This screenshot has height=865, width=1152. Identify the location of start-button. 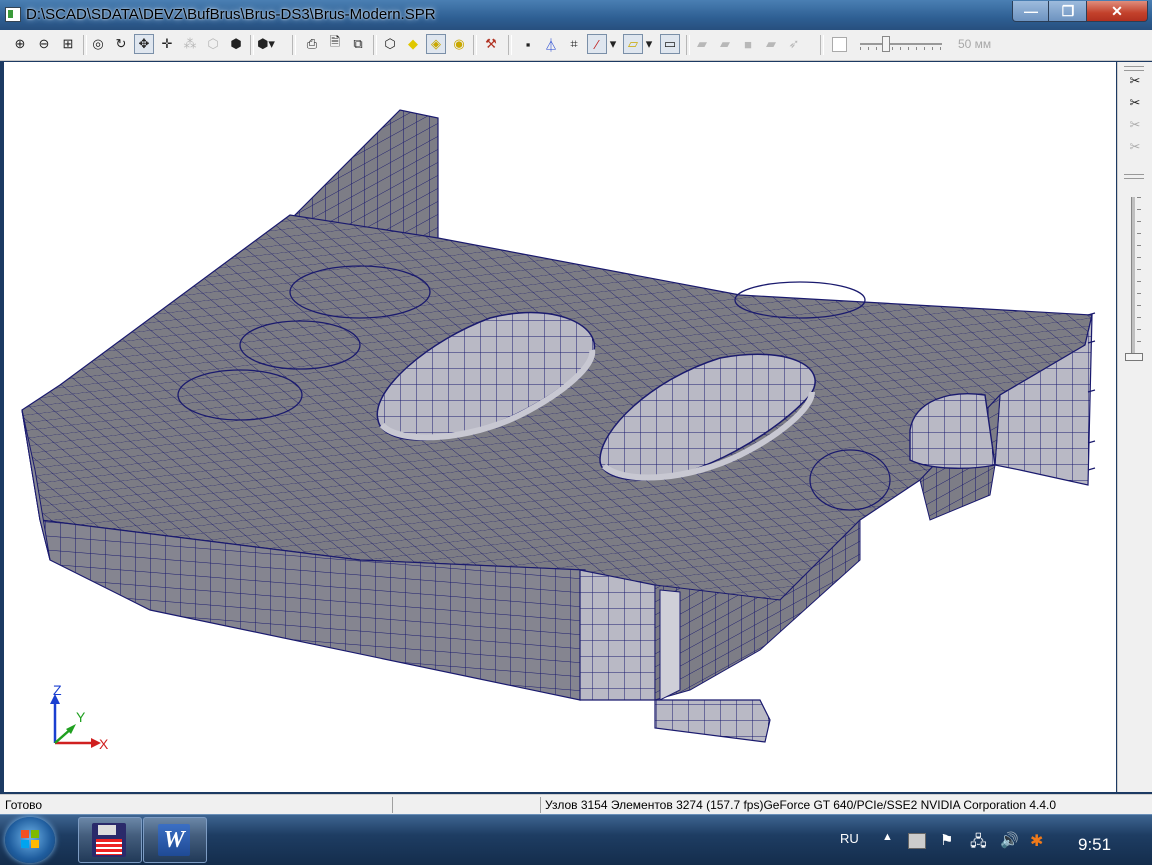
(30, 840).